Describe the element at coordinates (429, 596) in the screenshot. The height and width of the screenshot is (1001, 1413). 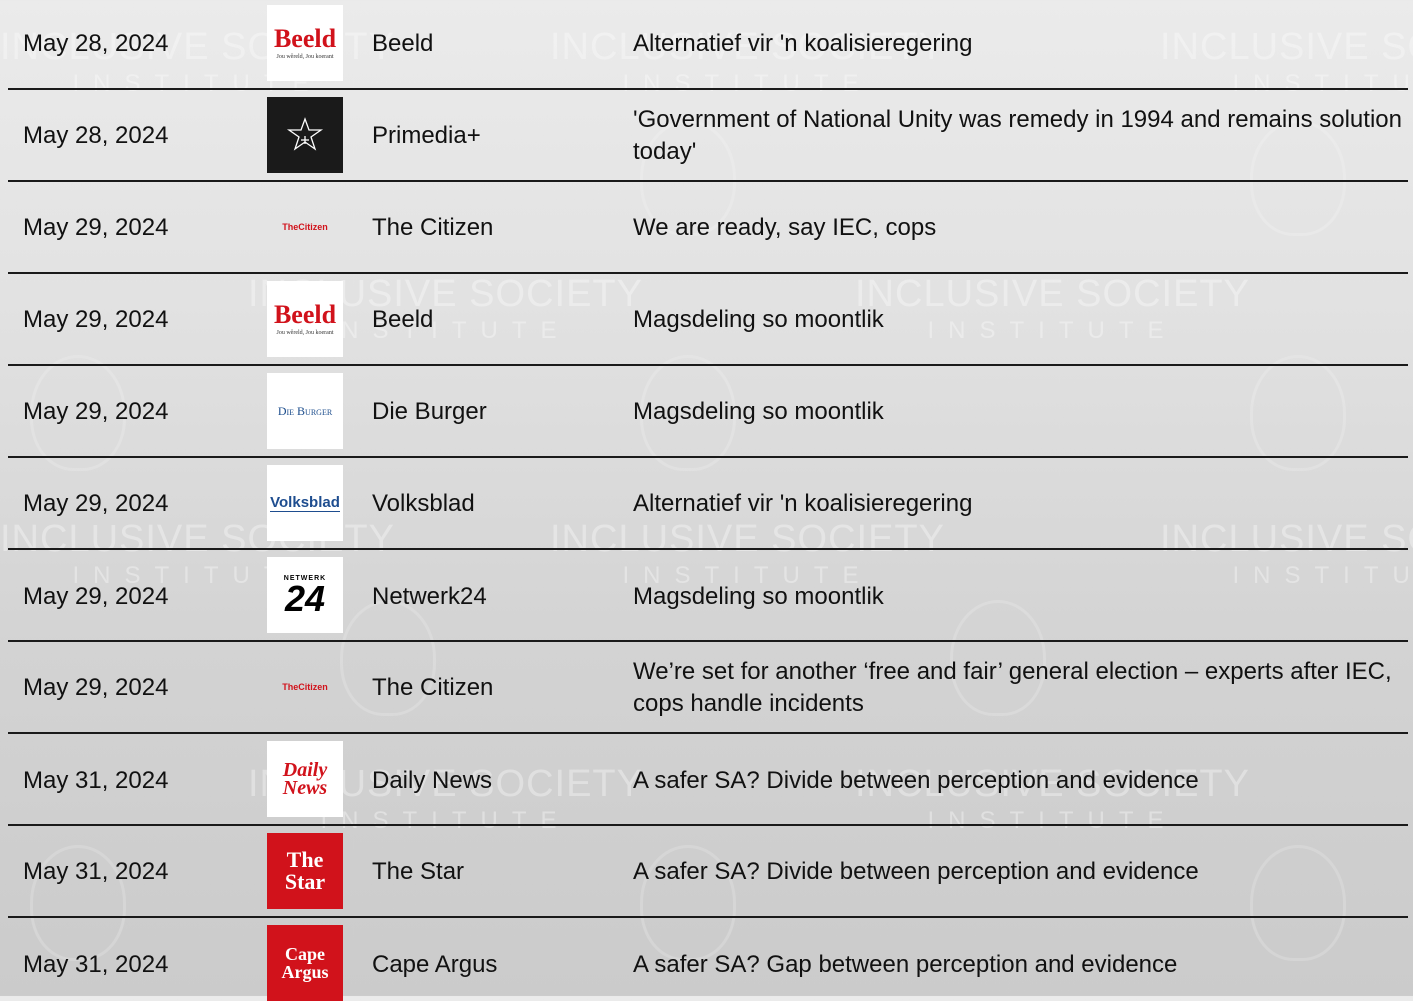
I see `row-source: Netwerk24` at that location.